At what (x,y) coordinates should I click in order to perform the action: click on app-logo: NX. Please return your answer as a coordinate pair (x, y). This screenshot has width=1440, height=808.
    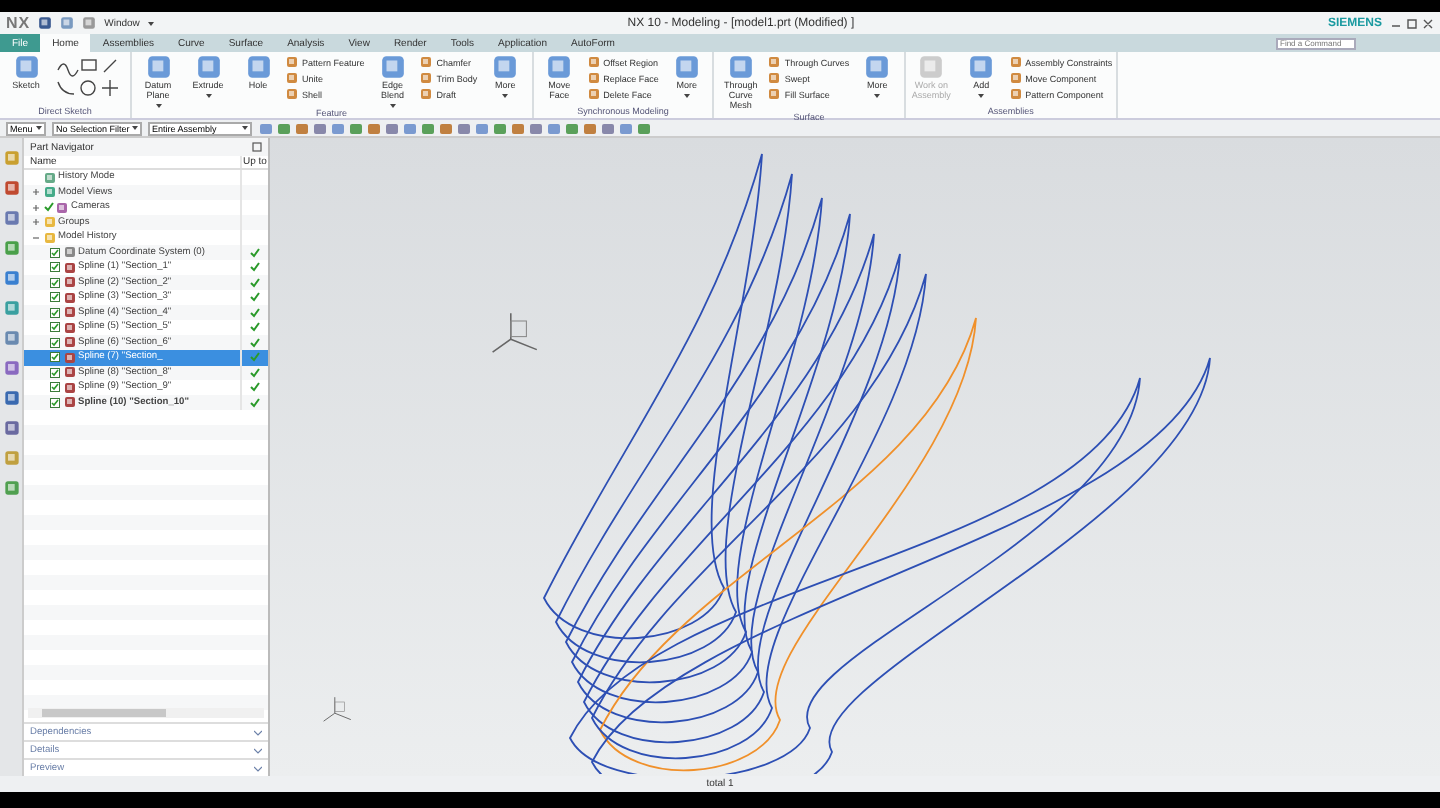
    Looking at the image, I should click on (18, 23).